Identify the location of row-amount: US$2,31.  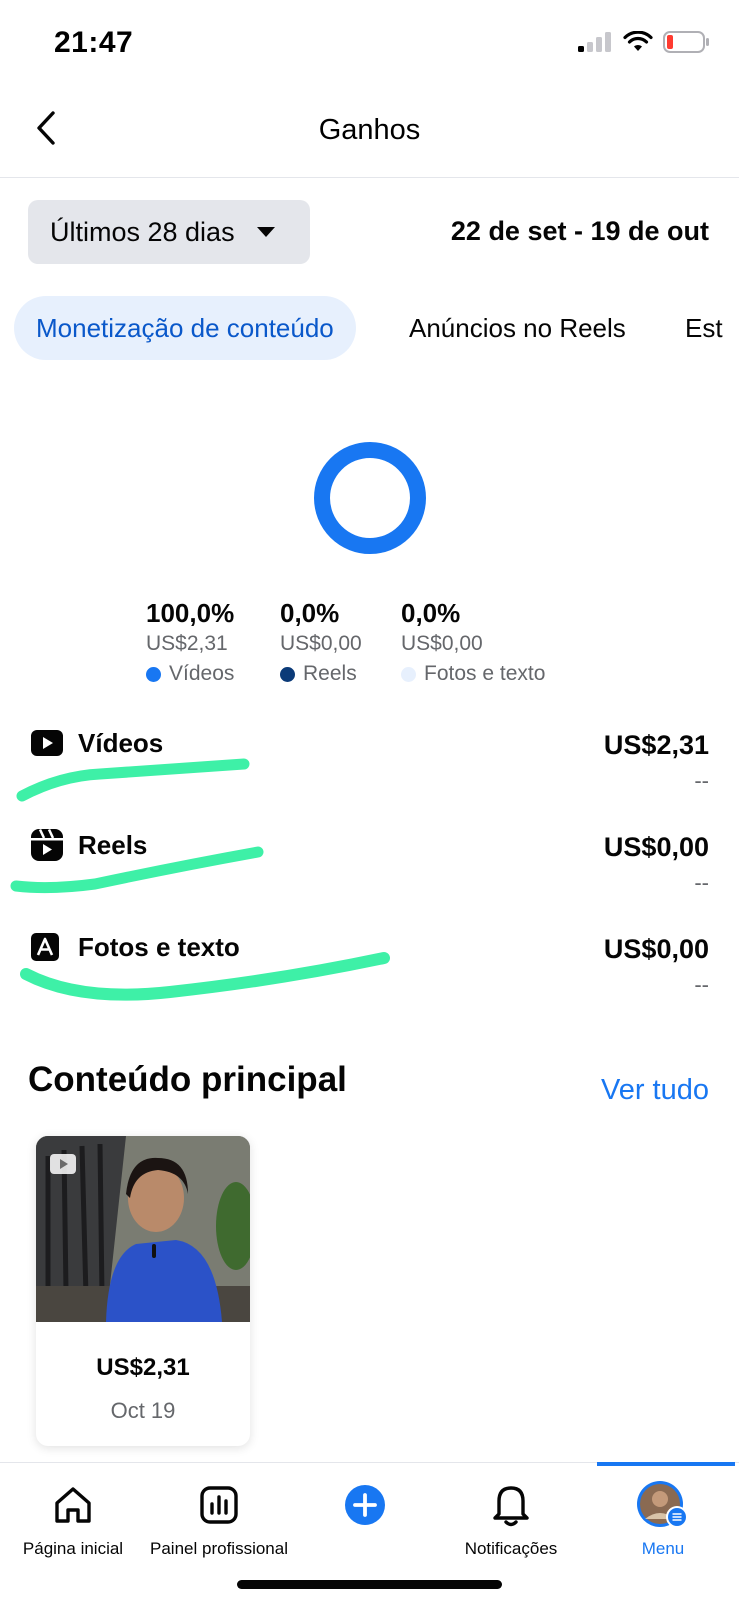
(656, 745).